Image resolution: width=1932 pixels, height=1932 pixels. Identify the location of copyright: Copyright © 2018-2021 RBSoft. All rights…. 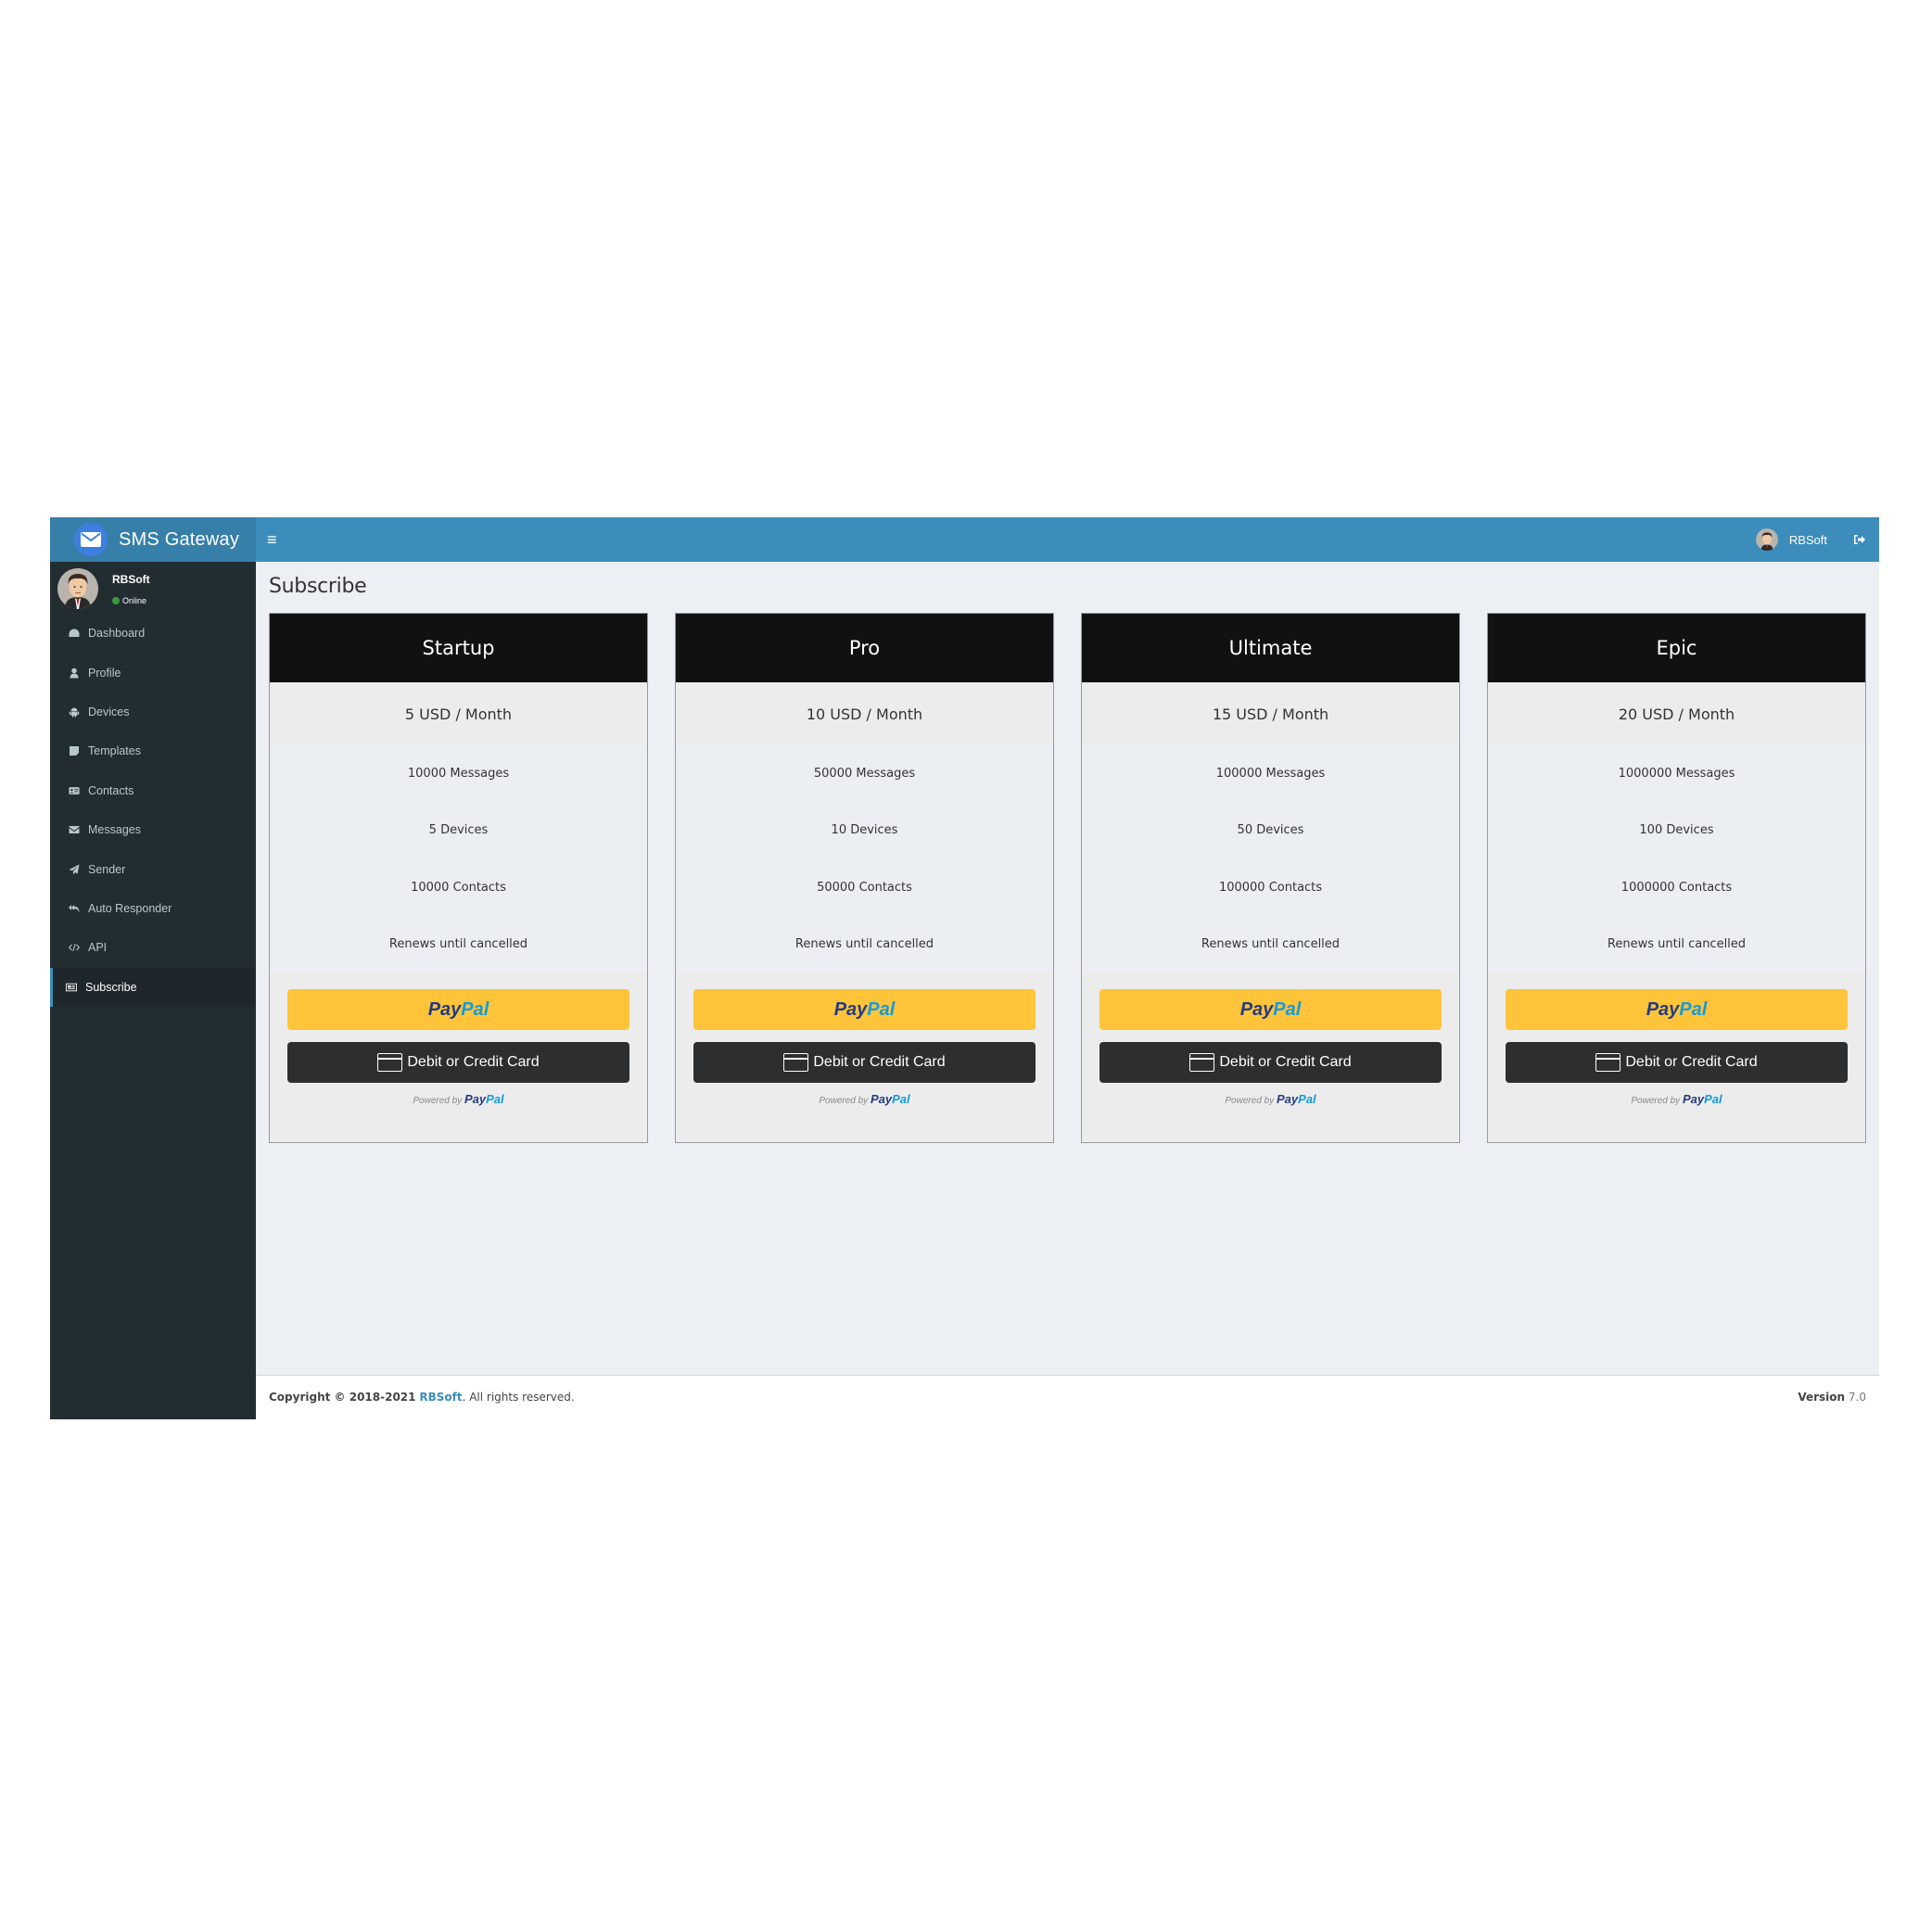
(422, 1397).